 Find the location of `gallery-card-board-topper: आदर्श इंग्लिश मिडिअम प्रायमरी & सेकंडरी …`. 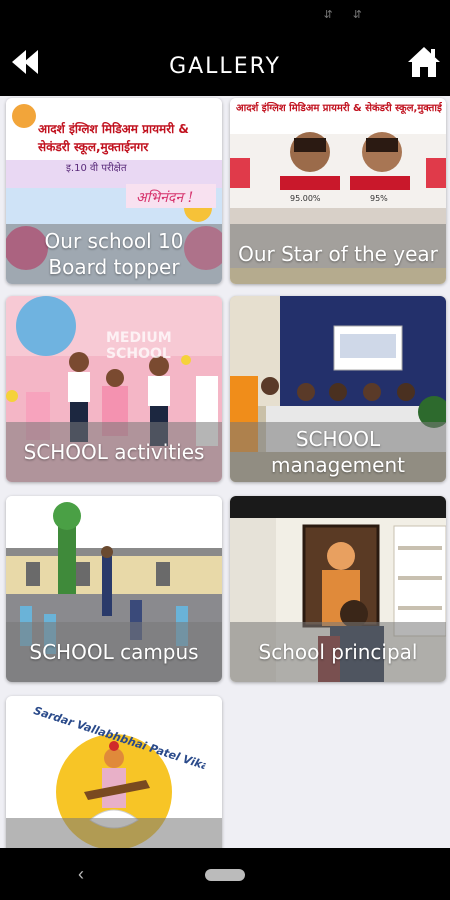

gallery-card-board-topper: आदर्श इंग्लिश मिडिअम प्रायमरी & सेकंडरी … is located at coordinates (114, 191).